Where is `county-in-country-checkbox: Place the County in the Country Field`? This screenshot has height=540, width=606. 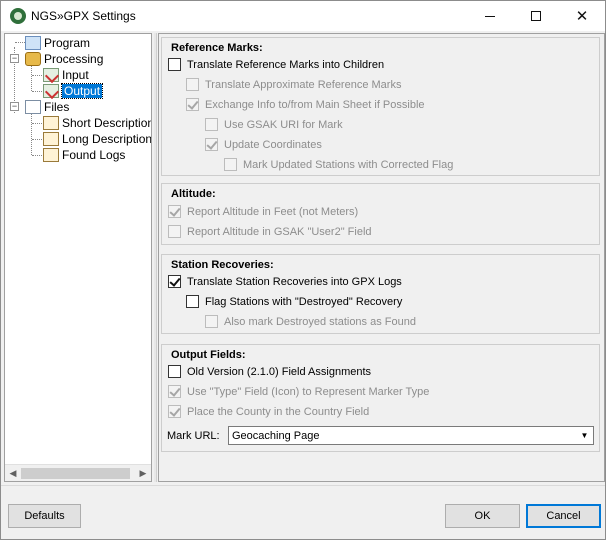
county-in-country-checkbox: Place the County in the Country Field is located at coordinates (268, 411).